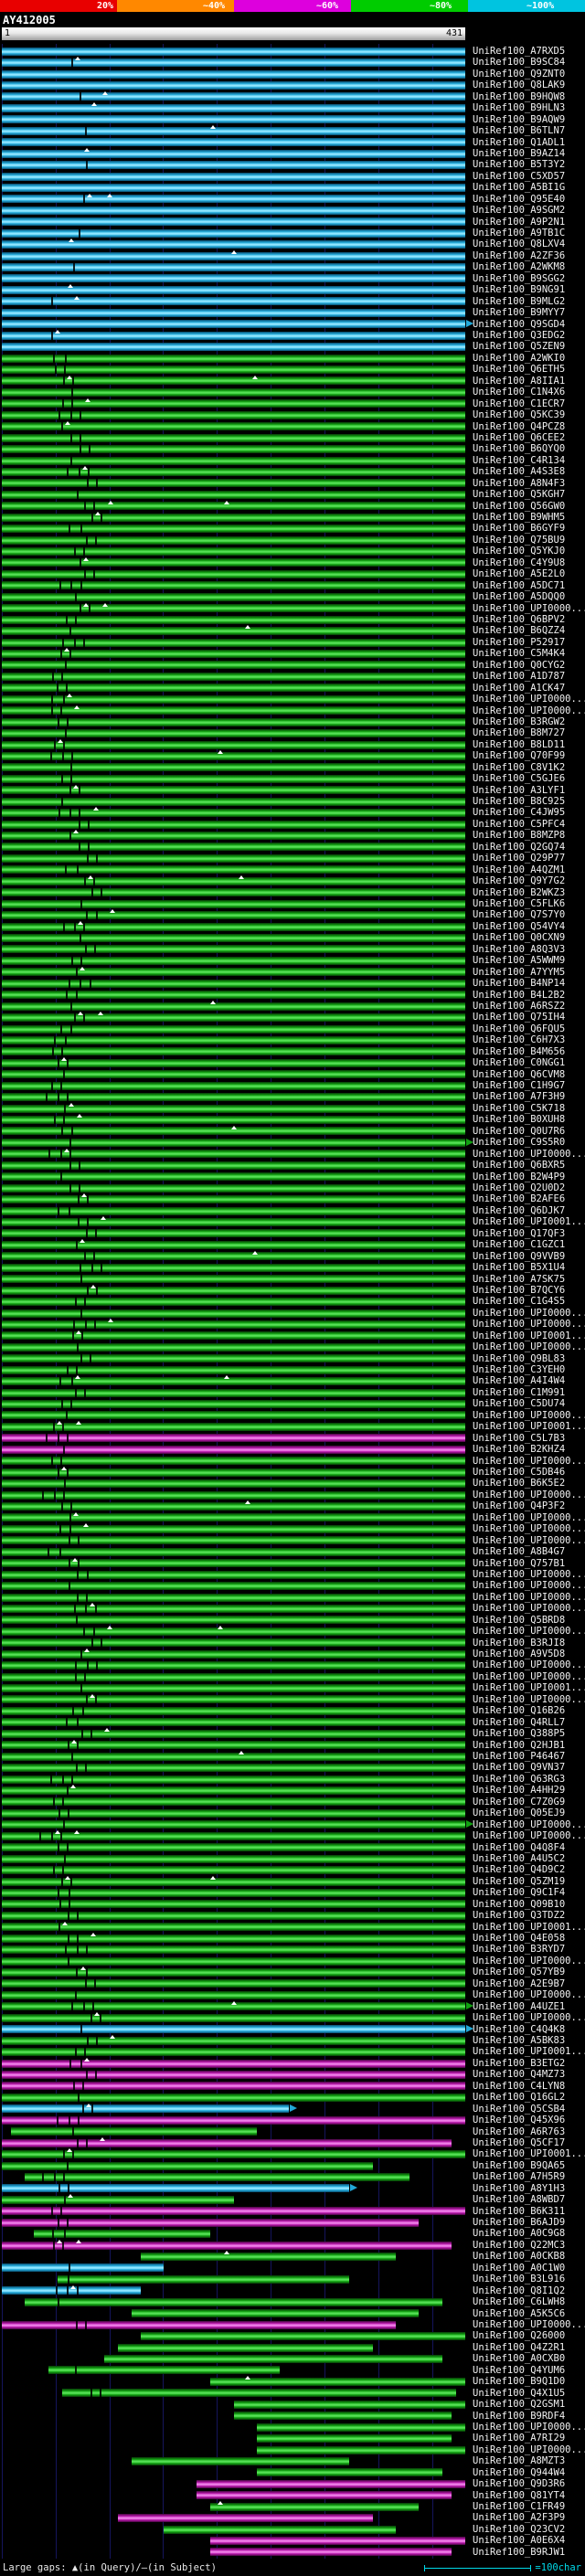  What do you see at coordinates (293, 1210) in the screenshot?
I see `hit-row: UniRef100_Q6DJK7` at bounding box center [293, 1210].